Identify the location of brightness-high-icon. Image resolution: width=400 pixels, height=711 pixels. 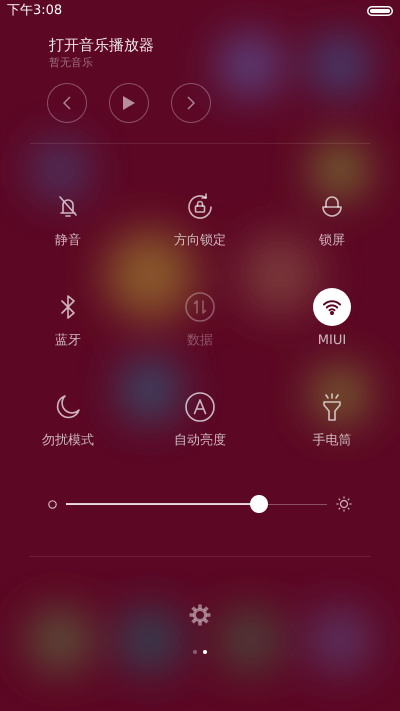
(344, 504).